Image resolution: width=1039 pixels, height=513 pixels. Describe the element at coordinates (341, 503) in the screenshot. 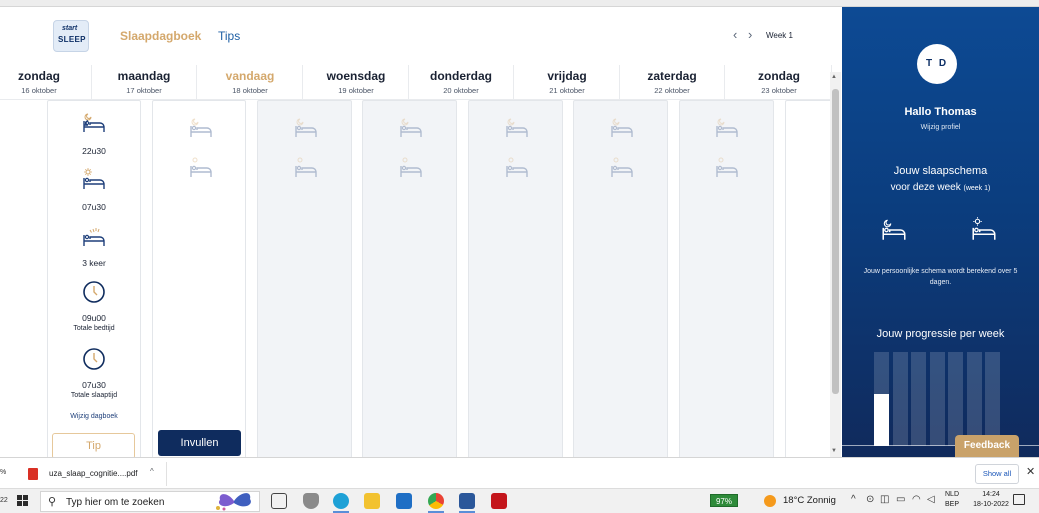

I see `edge-browser-icon` at that location.